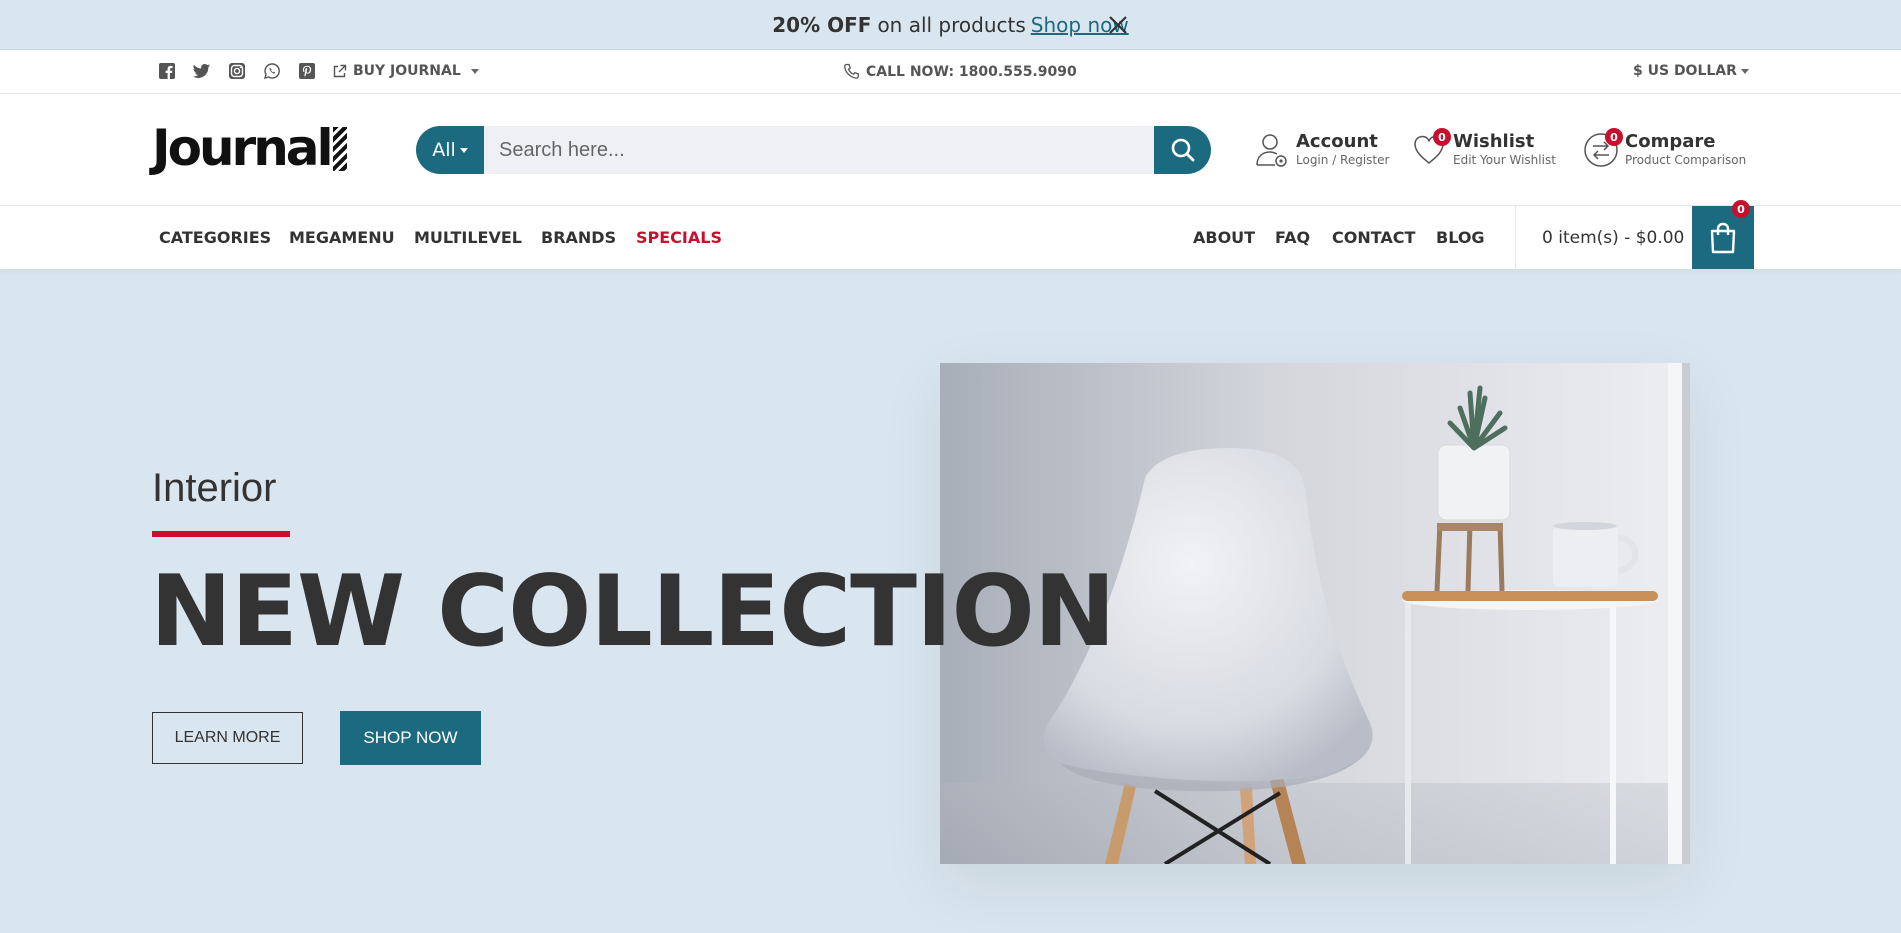 This screenshot has width=1901, height=933. I want to click on nav-faq: FAQ, so click(1292, 237).